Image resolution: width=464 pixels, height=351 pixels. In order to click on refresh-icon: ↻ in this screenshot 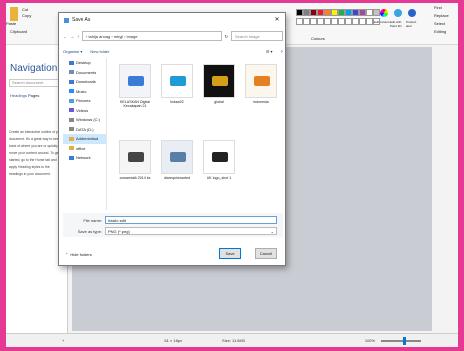, I will do `click(226, 36)`.